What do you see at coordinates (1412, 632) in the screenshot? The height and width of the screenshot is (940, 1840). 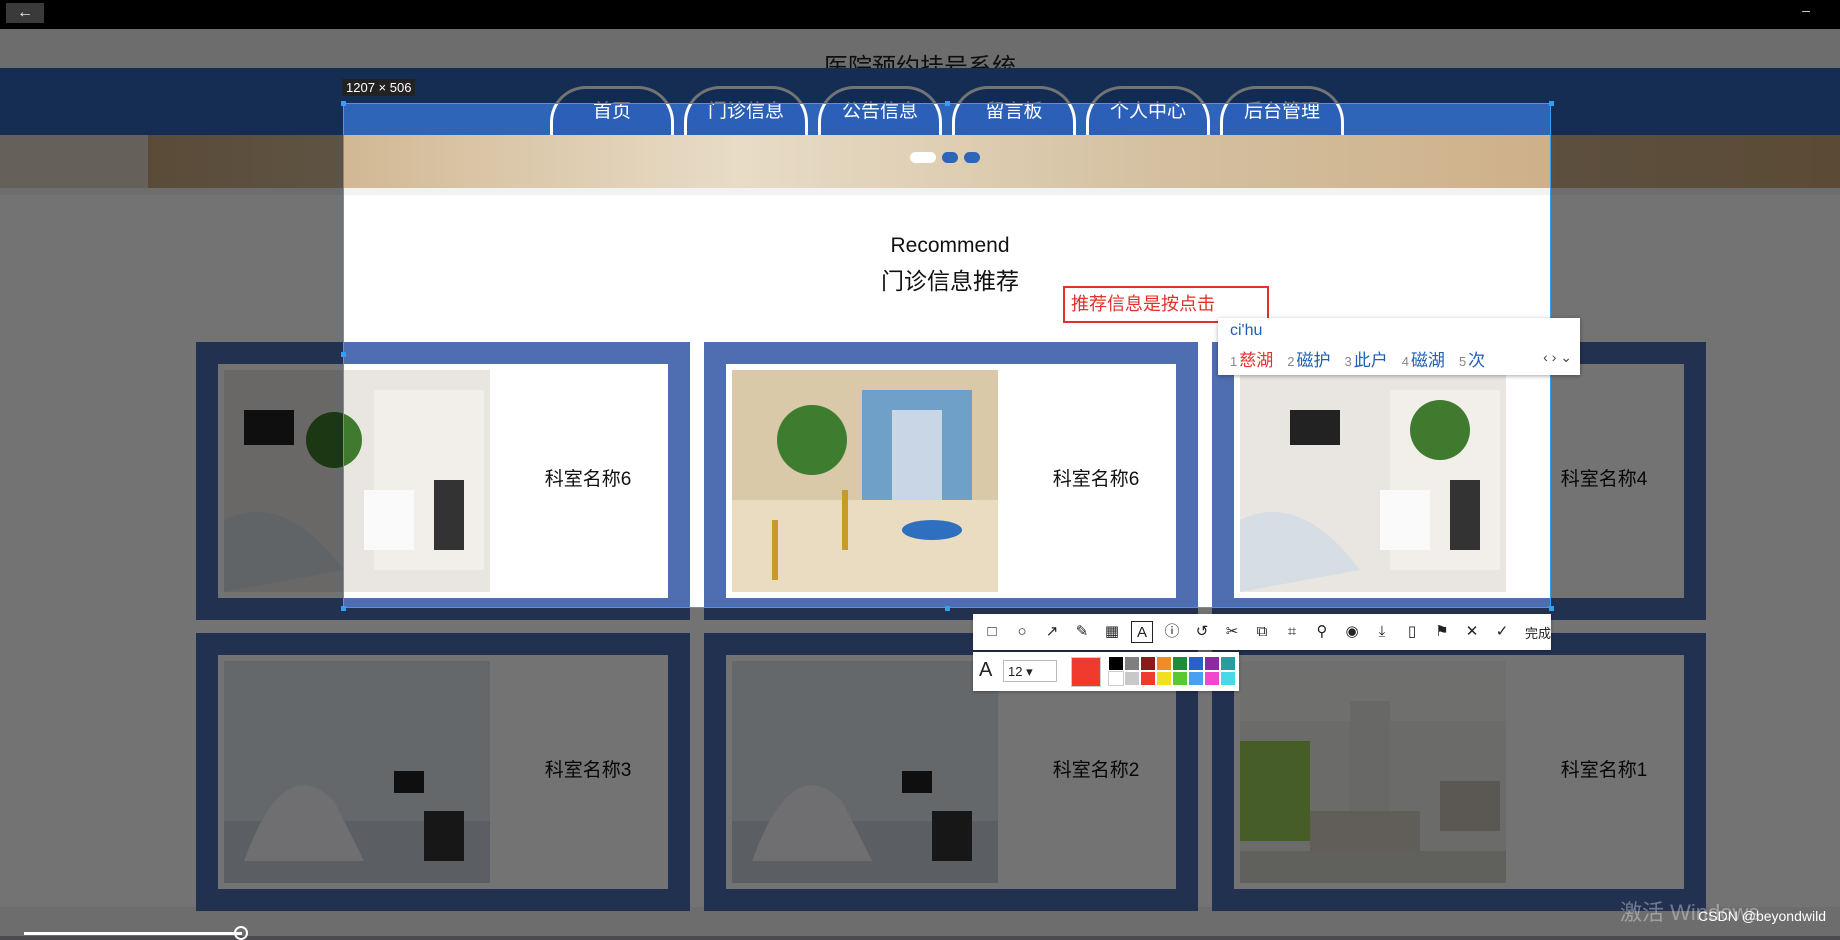 I see `save-icon: ▯` at bounding box center [1412, 632].